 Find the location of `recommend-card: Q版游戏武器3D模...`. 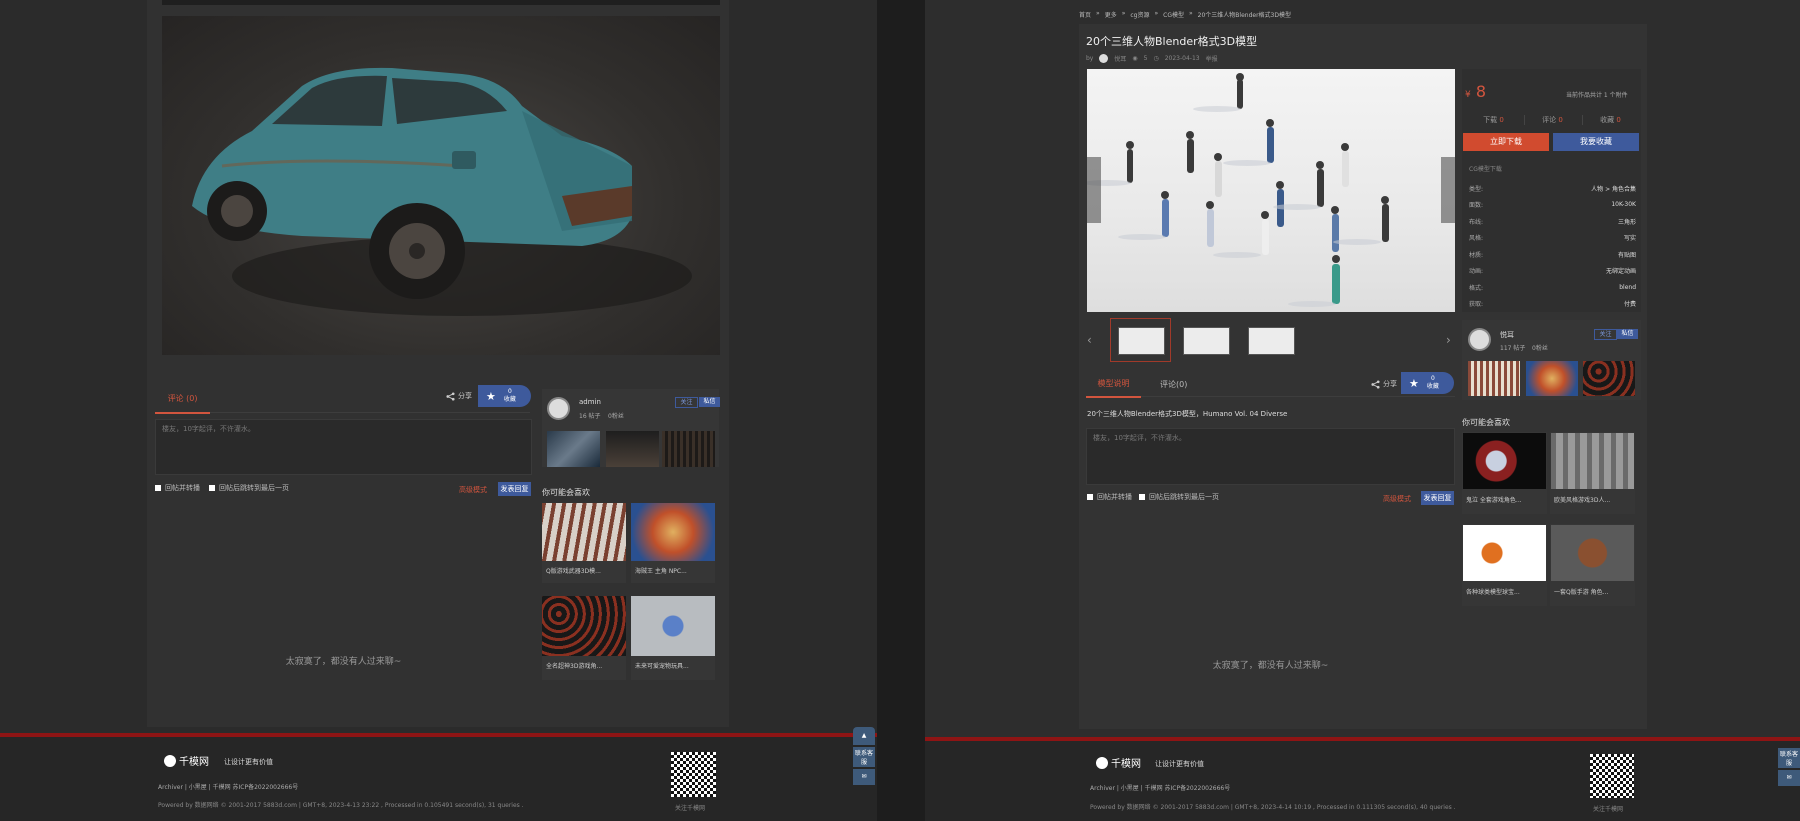

recommend-card: Q版游戏武器3D模... is located at coordinates (584, 543).